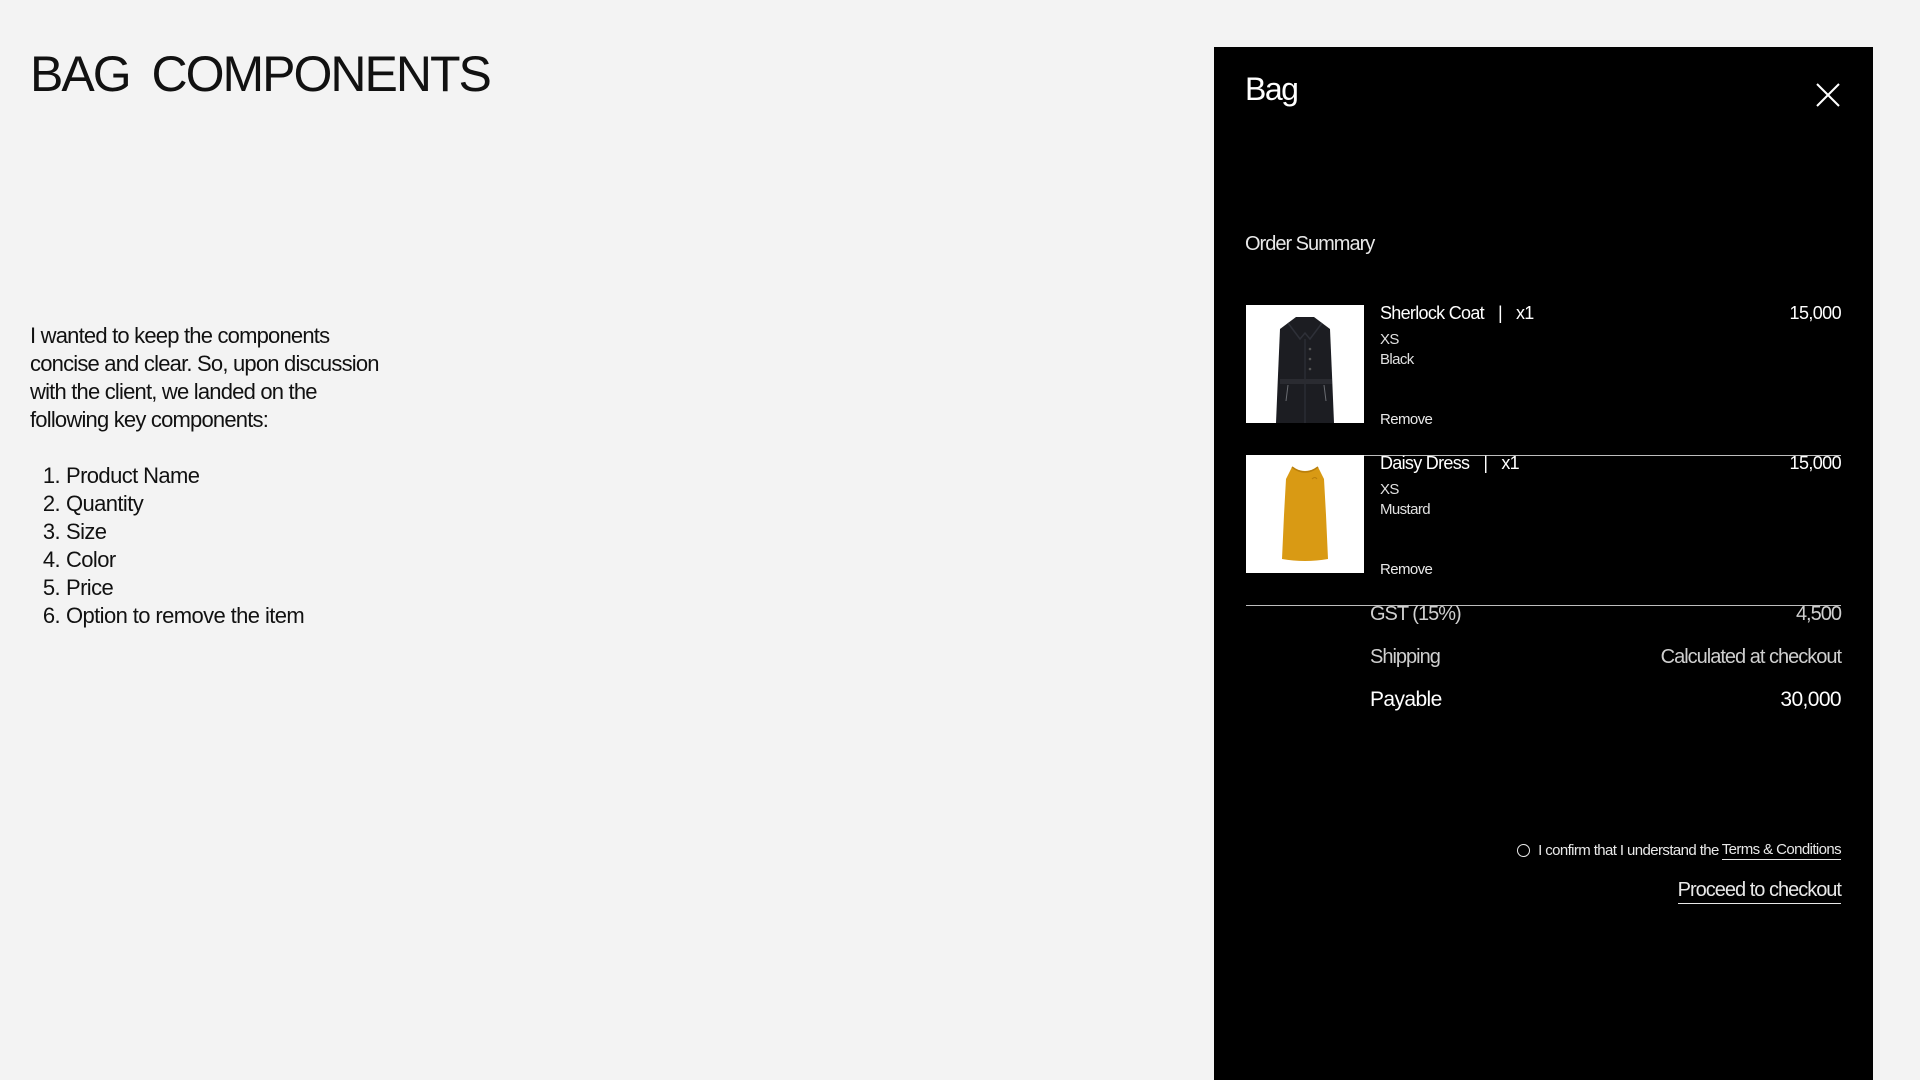  Describe the element at coordinates (51, 615) in the screenshot. I see `list-number: 6.` at that location.